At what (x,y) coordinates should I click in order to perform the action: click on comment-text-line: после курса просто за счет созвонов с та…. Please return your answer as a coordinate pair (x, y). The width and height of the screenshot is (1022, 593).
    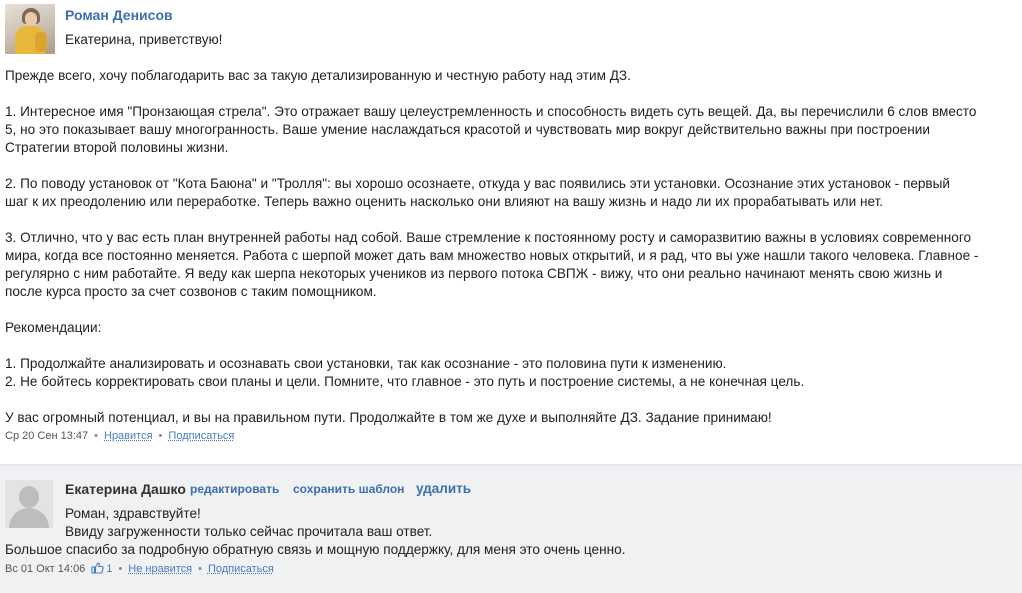
    Looking at the image, I should click on (191, 291).